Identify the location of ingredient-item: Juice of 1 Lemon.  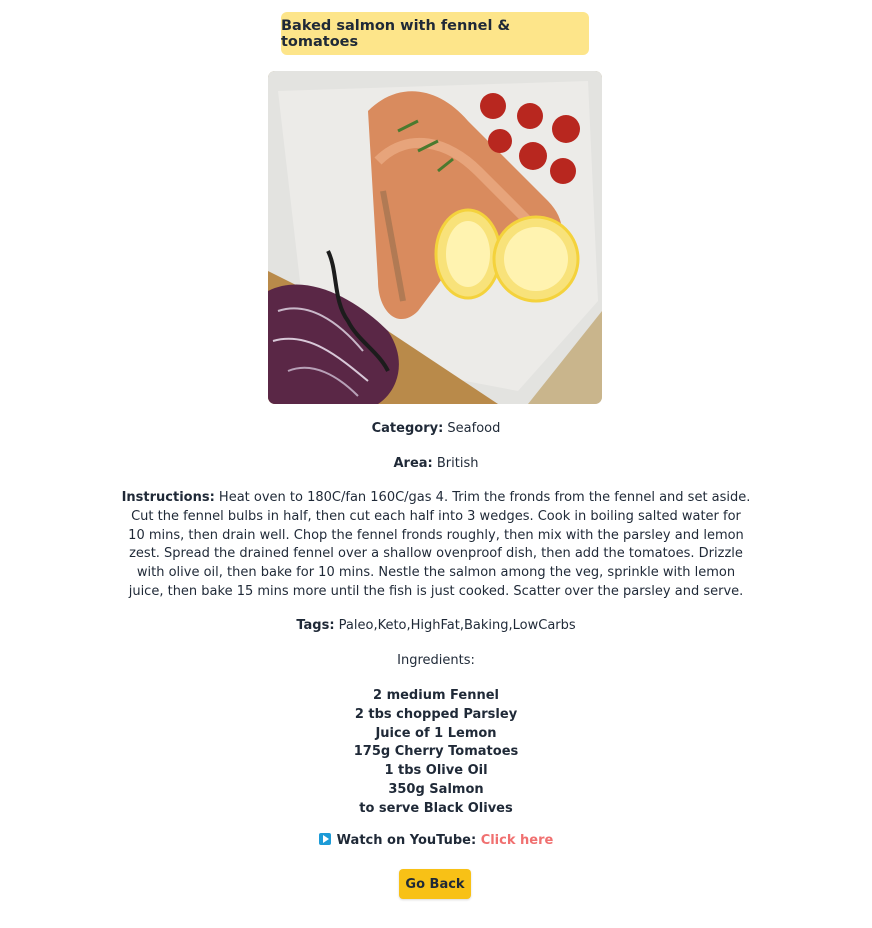
(436, 733).